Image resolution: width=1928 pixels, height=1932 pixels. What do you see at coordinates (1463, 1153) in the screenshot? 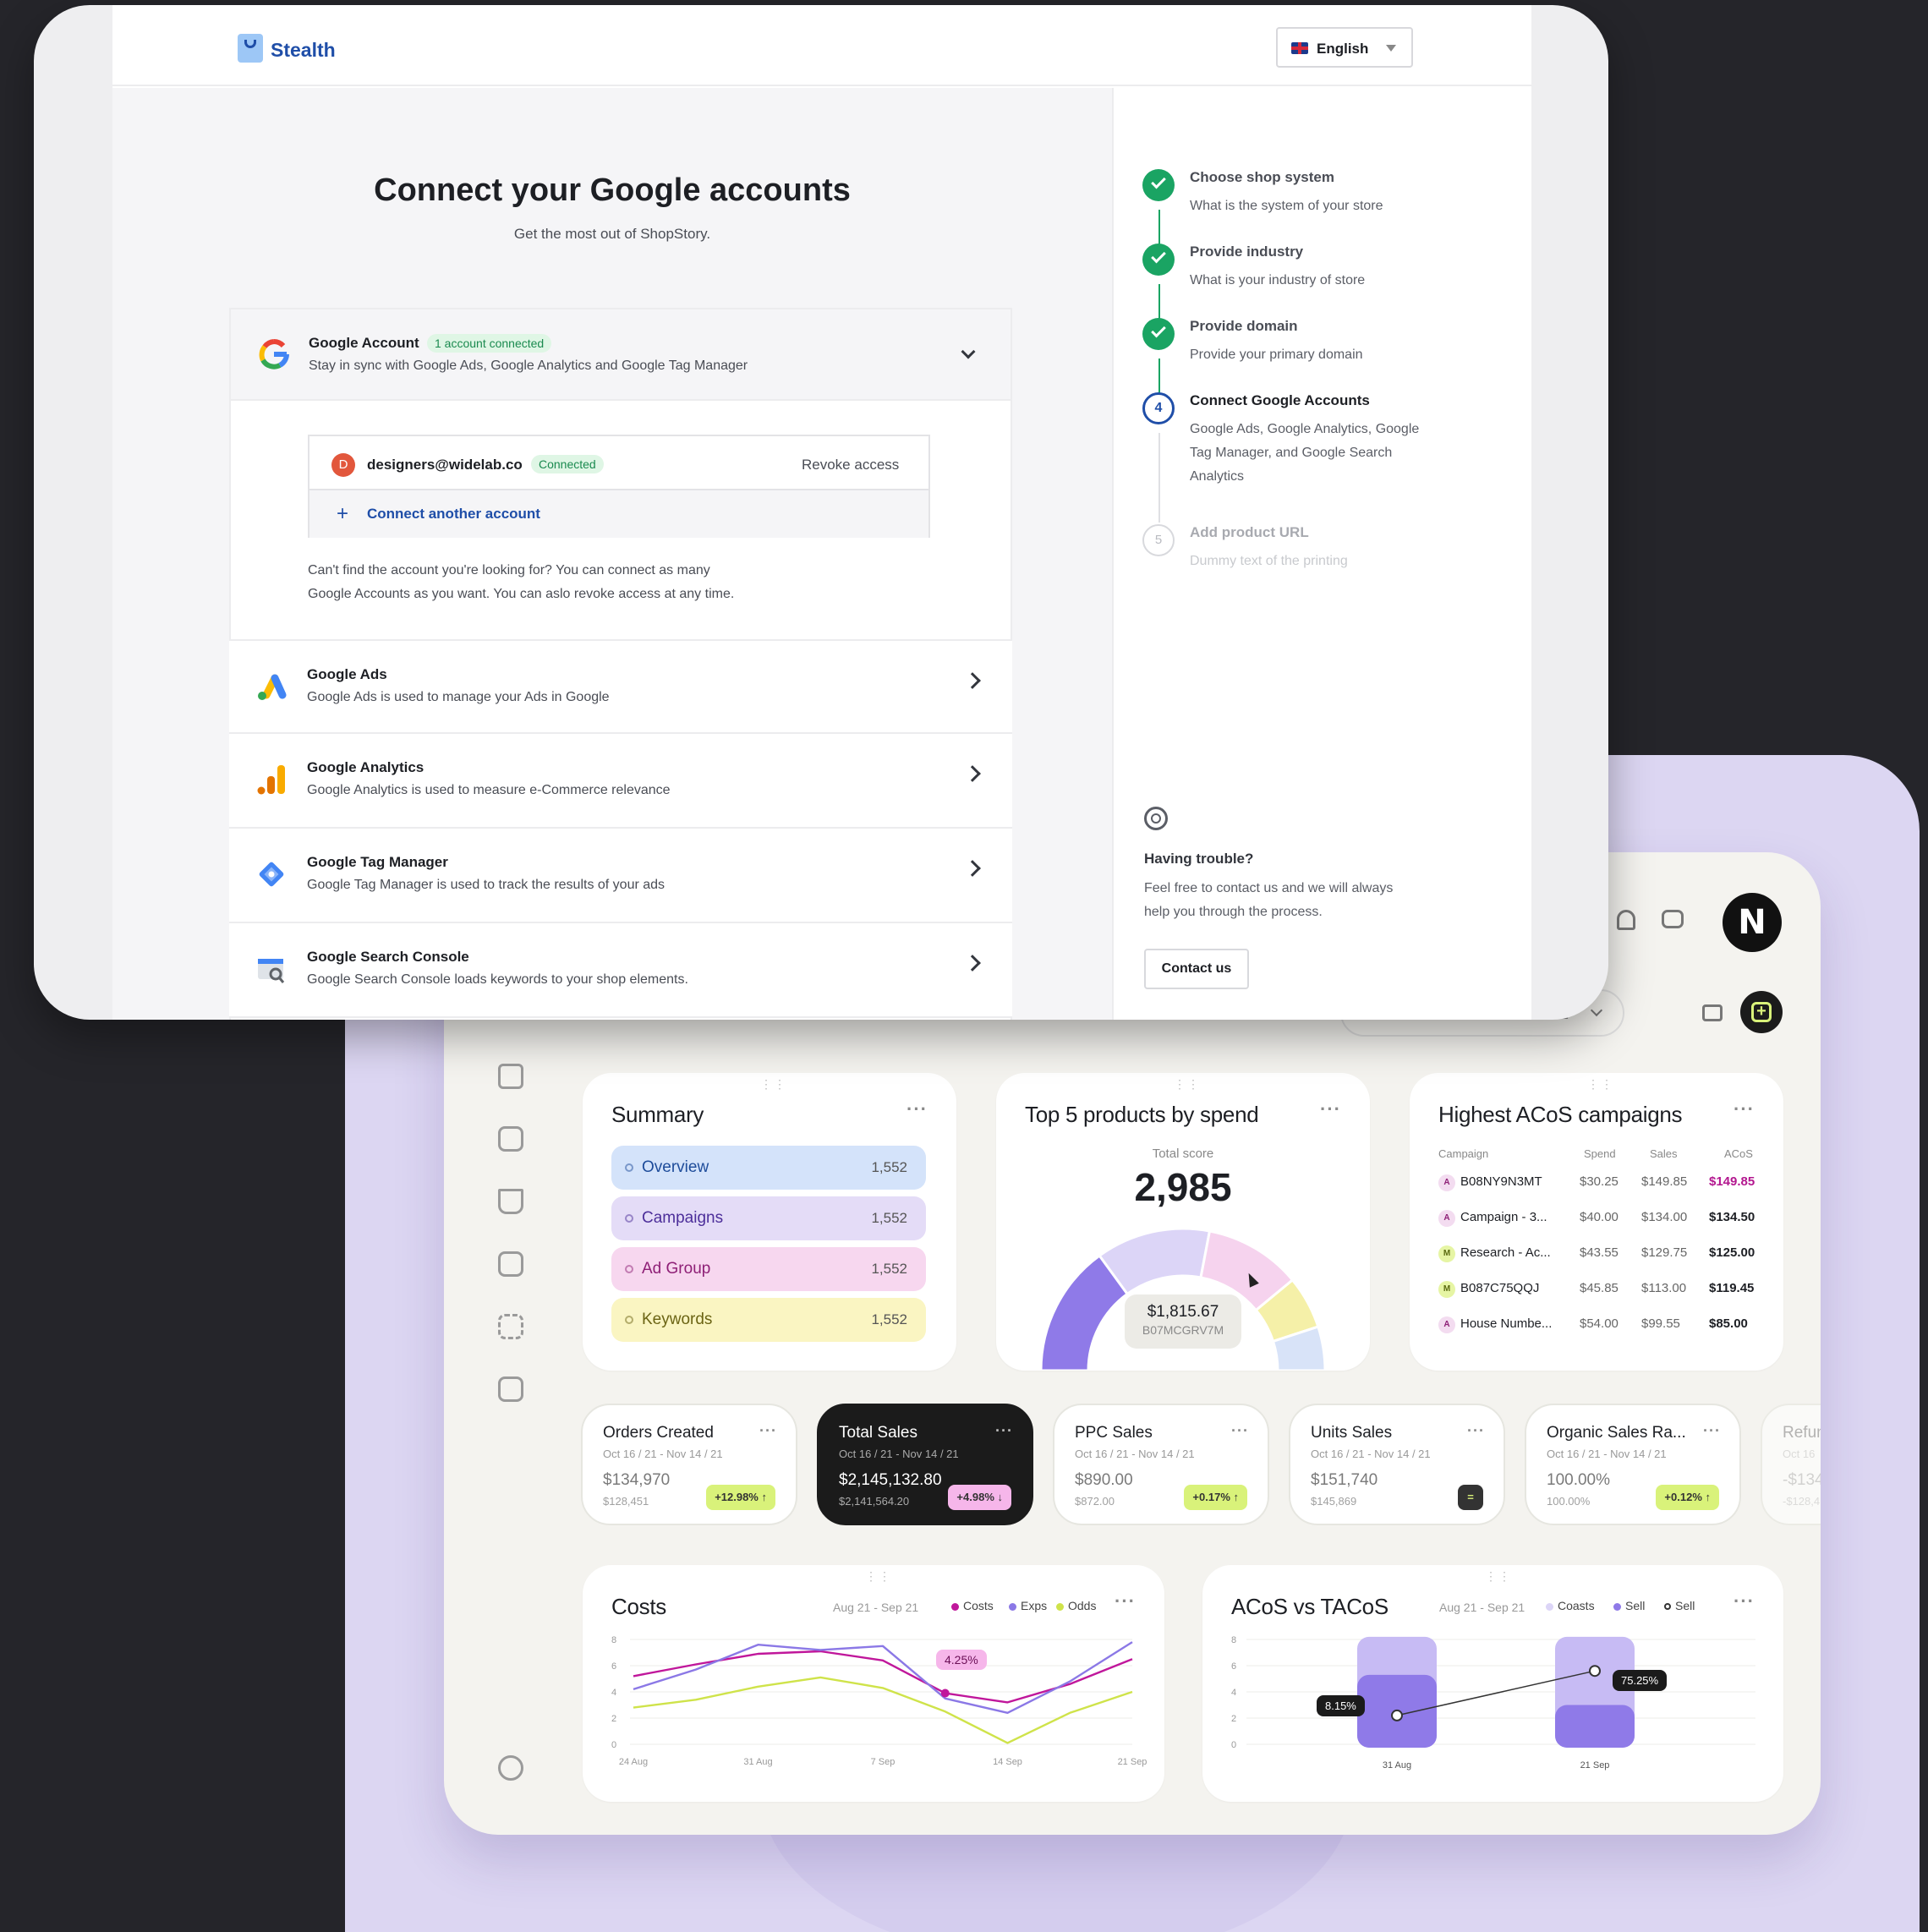
I see `header-campaign: Campaign` at bounding box center [1463, 1153].